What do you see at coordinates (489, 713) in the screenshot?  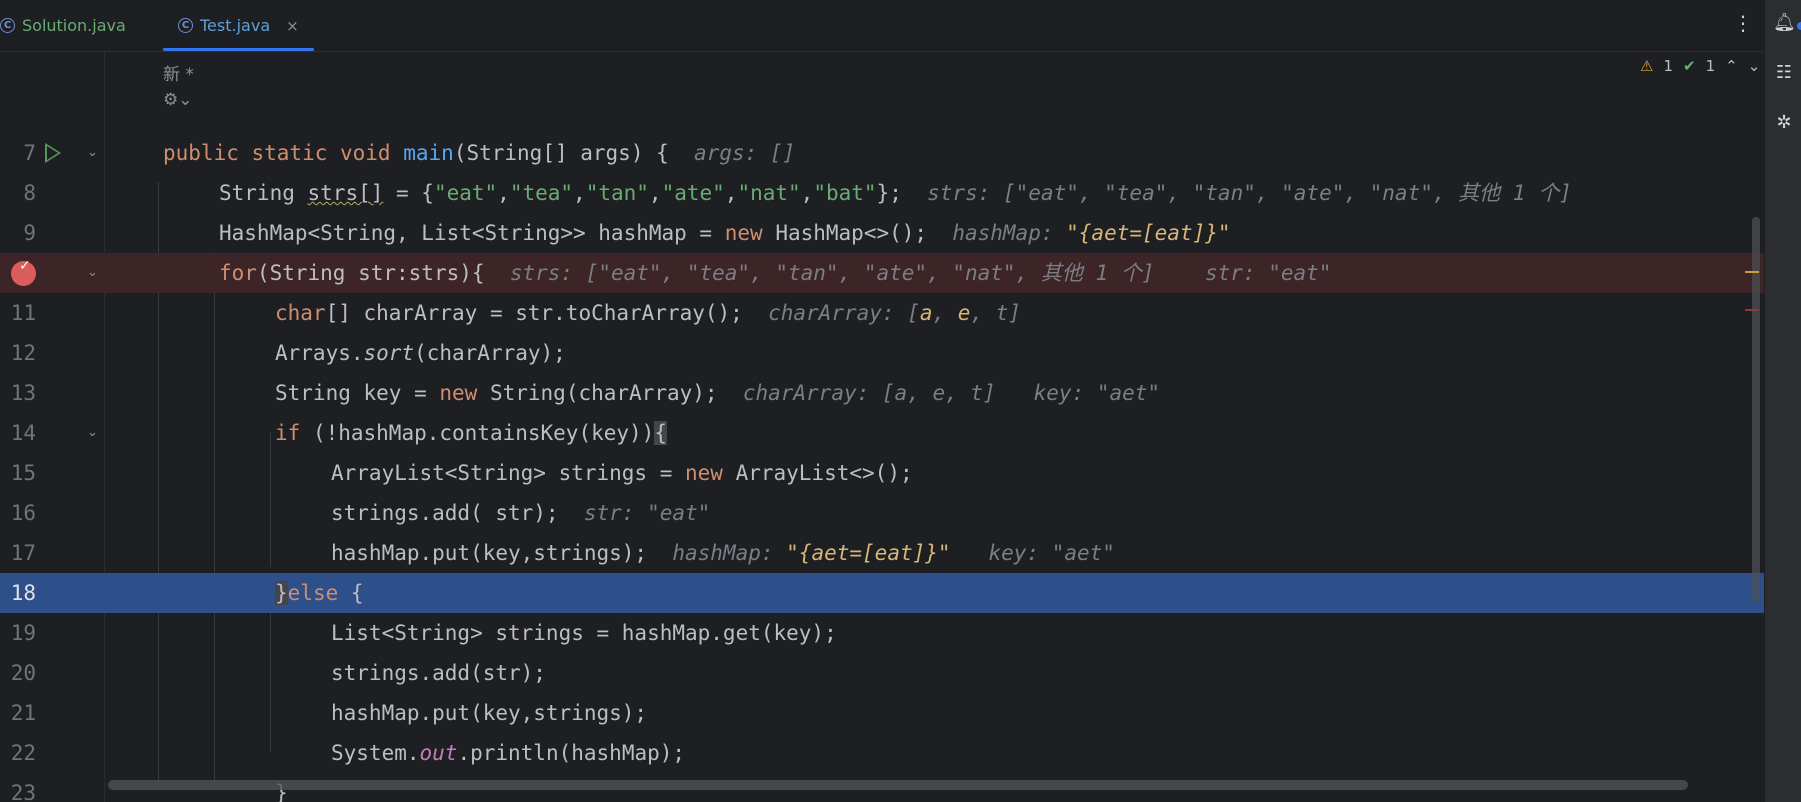 I see `code-text: hashMap.put(key,strings);` at bounding box center [489, 713].